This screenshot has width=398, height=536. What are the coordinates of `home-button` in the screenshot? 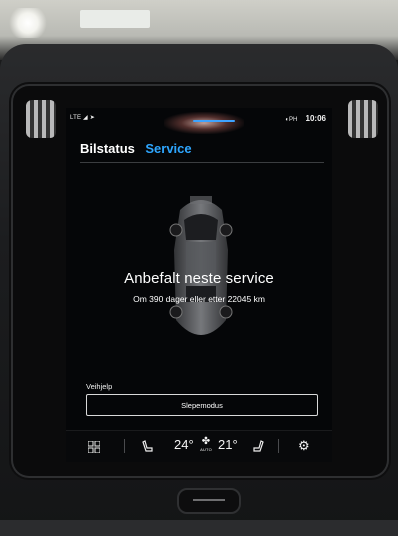 It's located at (209, 501).